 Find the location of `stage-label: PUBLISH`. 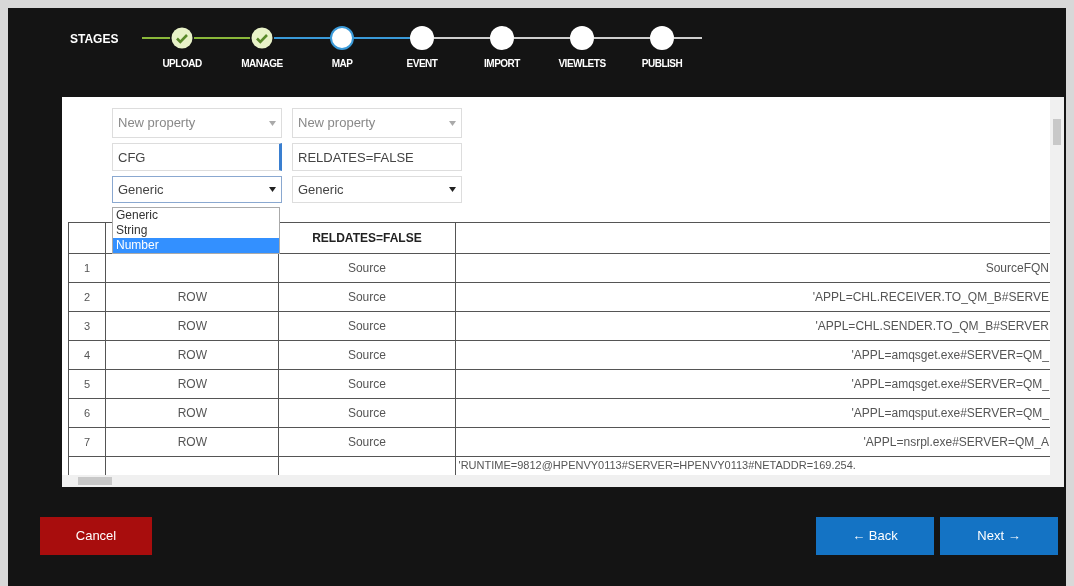

stage-label: PUBLISH is located at coordinates (662, 64).